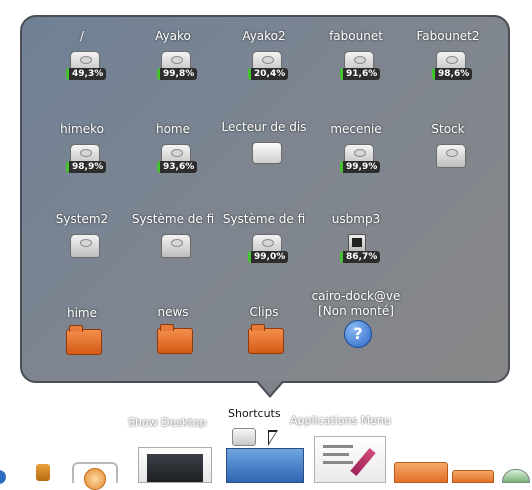 The height and width of the screenshot is (490, 532). I want to click on media-player-icon, so click(95, 476).